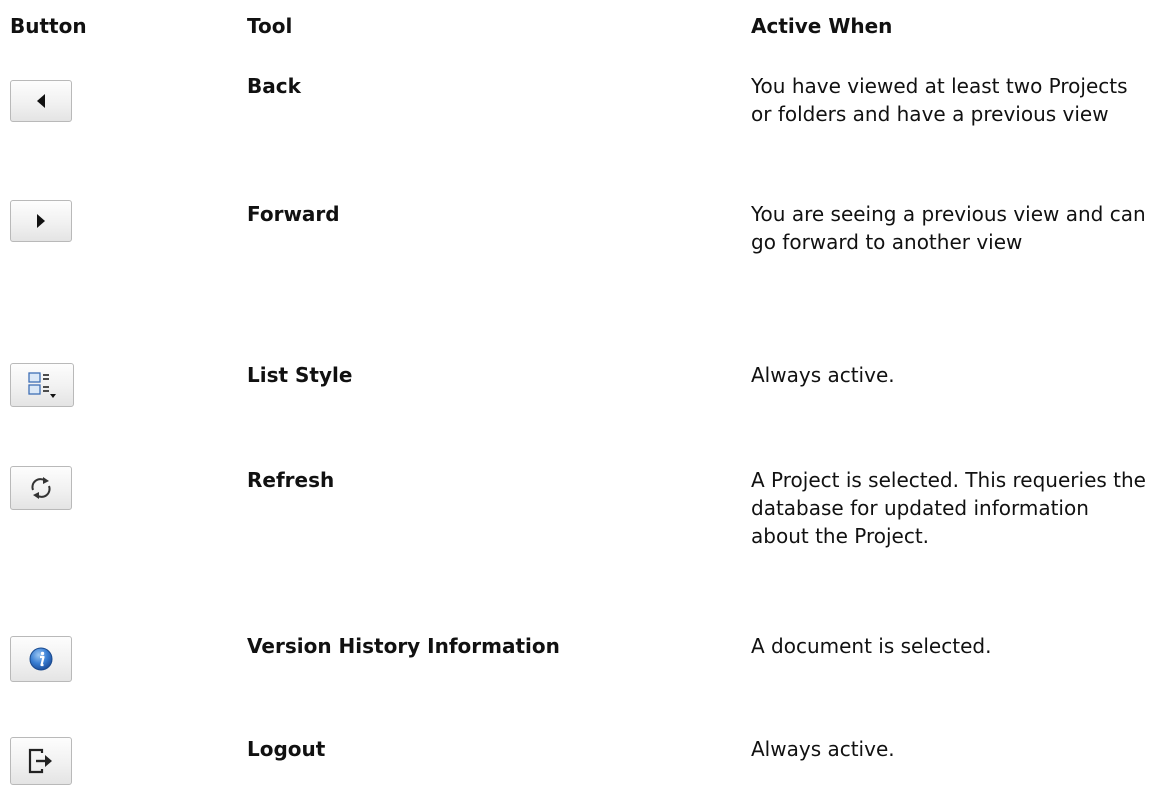 The height and width of the screenshot is (789, 1151). What do you see at coordinates (270, 26) in the screenshot?
I see `column-header-tool: Tool` at bounding box center [270, 26].